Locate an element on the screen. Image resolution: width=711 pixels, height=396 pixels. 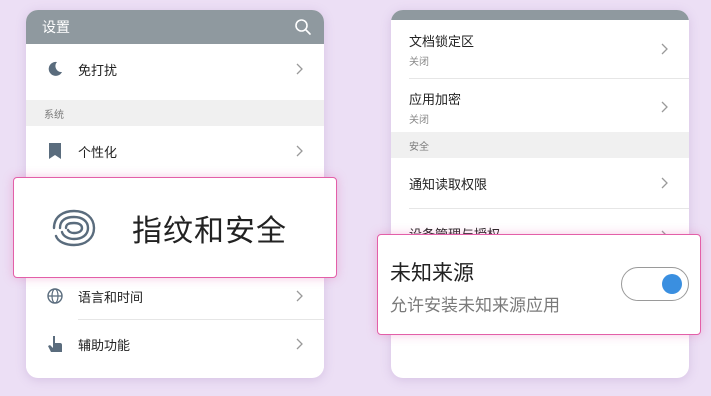
toggle-knob is located at coordinates (672, 284).